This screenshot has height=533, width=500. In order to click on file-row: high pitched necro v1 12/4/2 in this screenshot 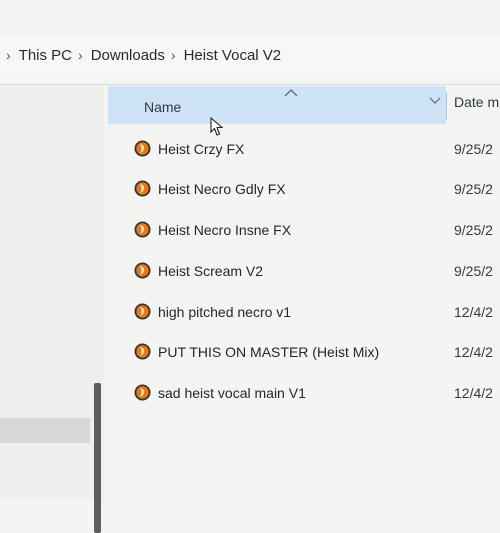, I will do `click(304, 311)`.